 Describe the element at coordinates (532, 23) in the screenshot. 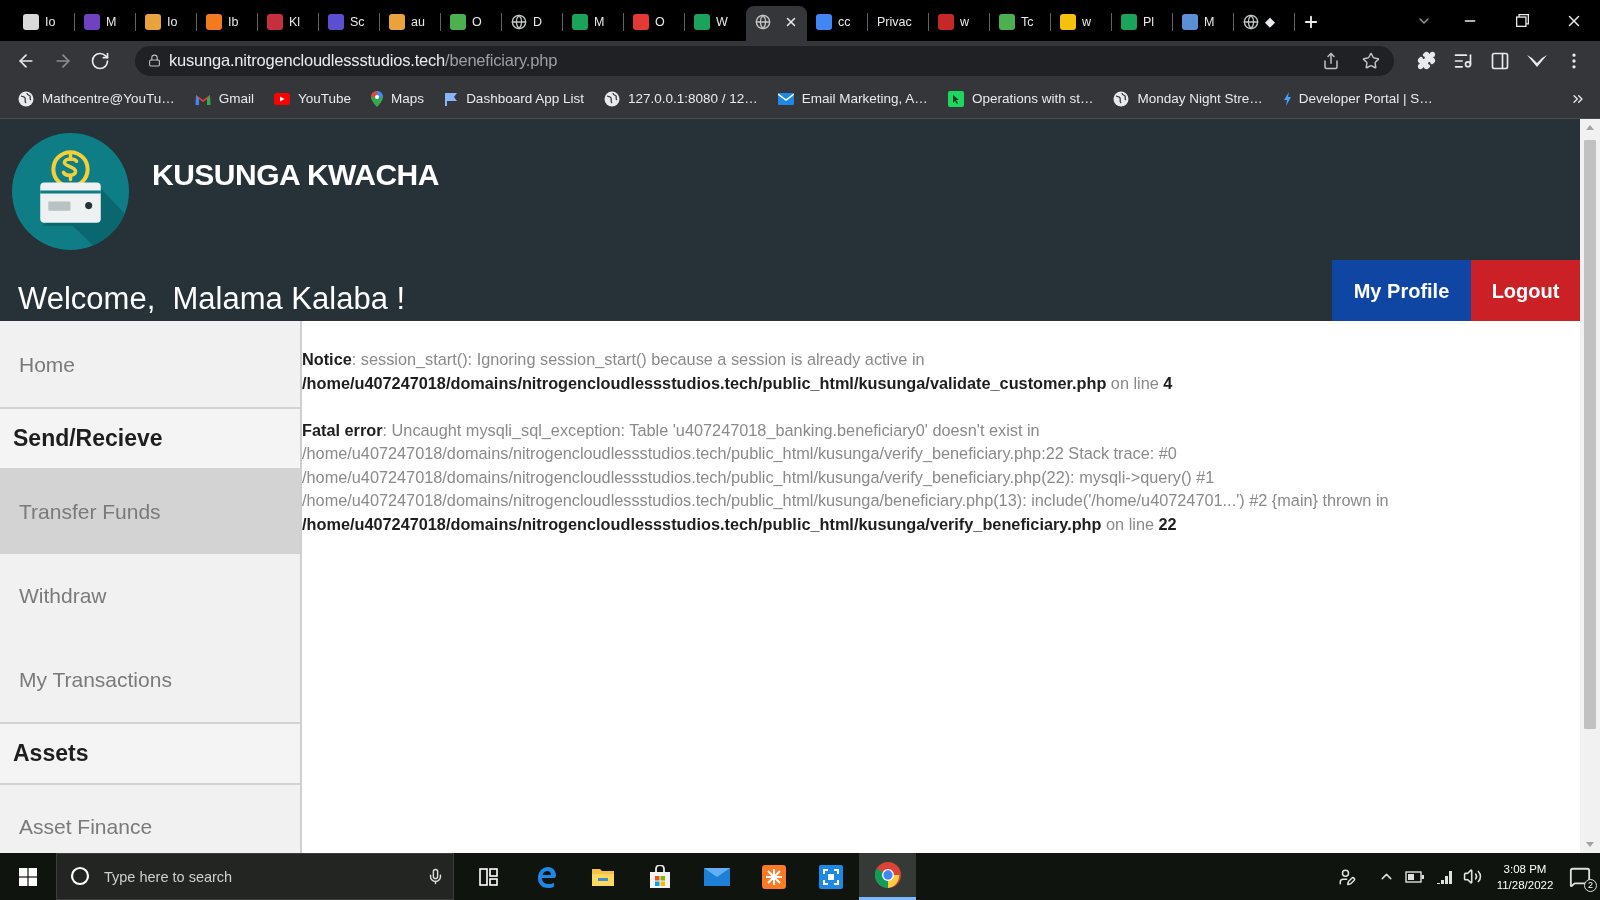

I see `browser-tab: D` at that location.